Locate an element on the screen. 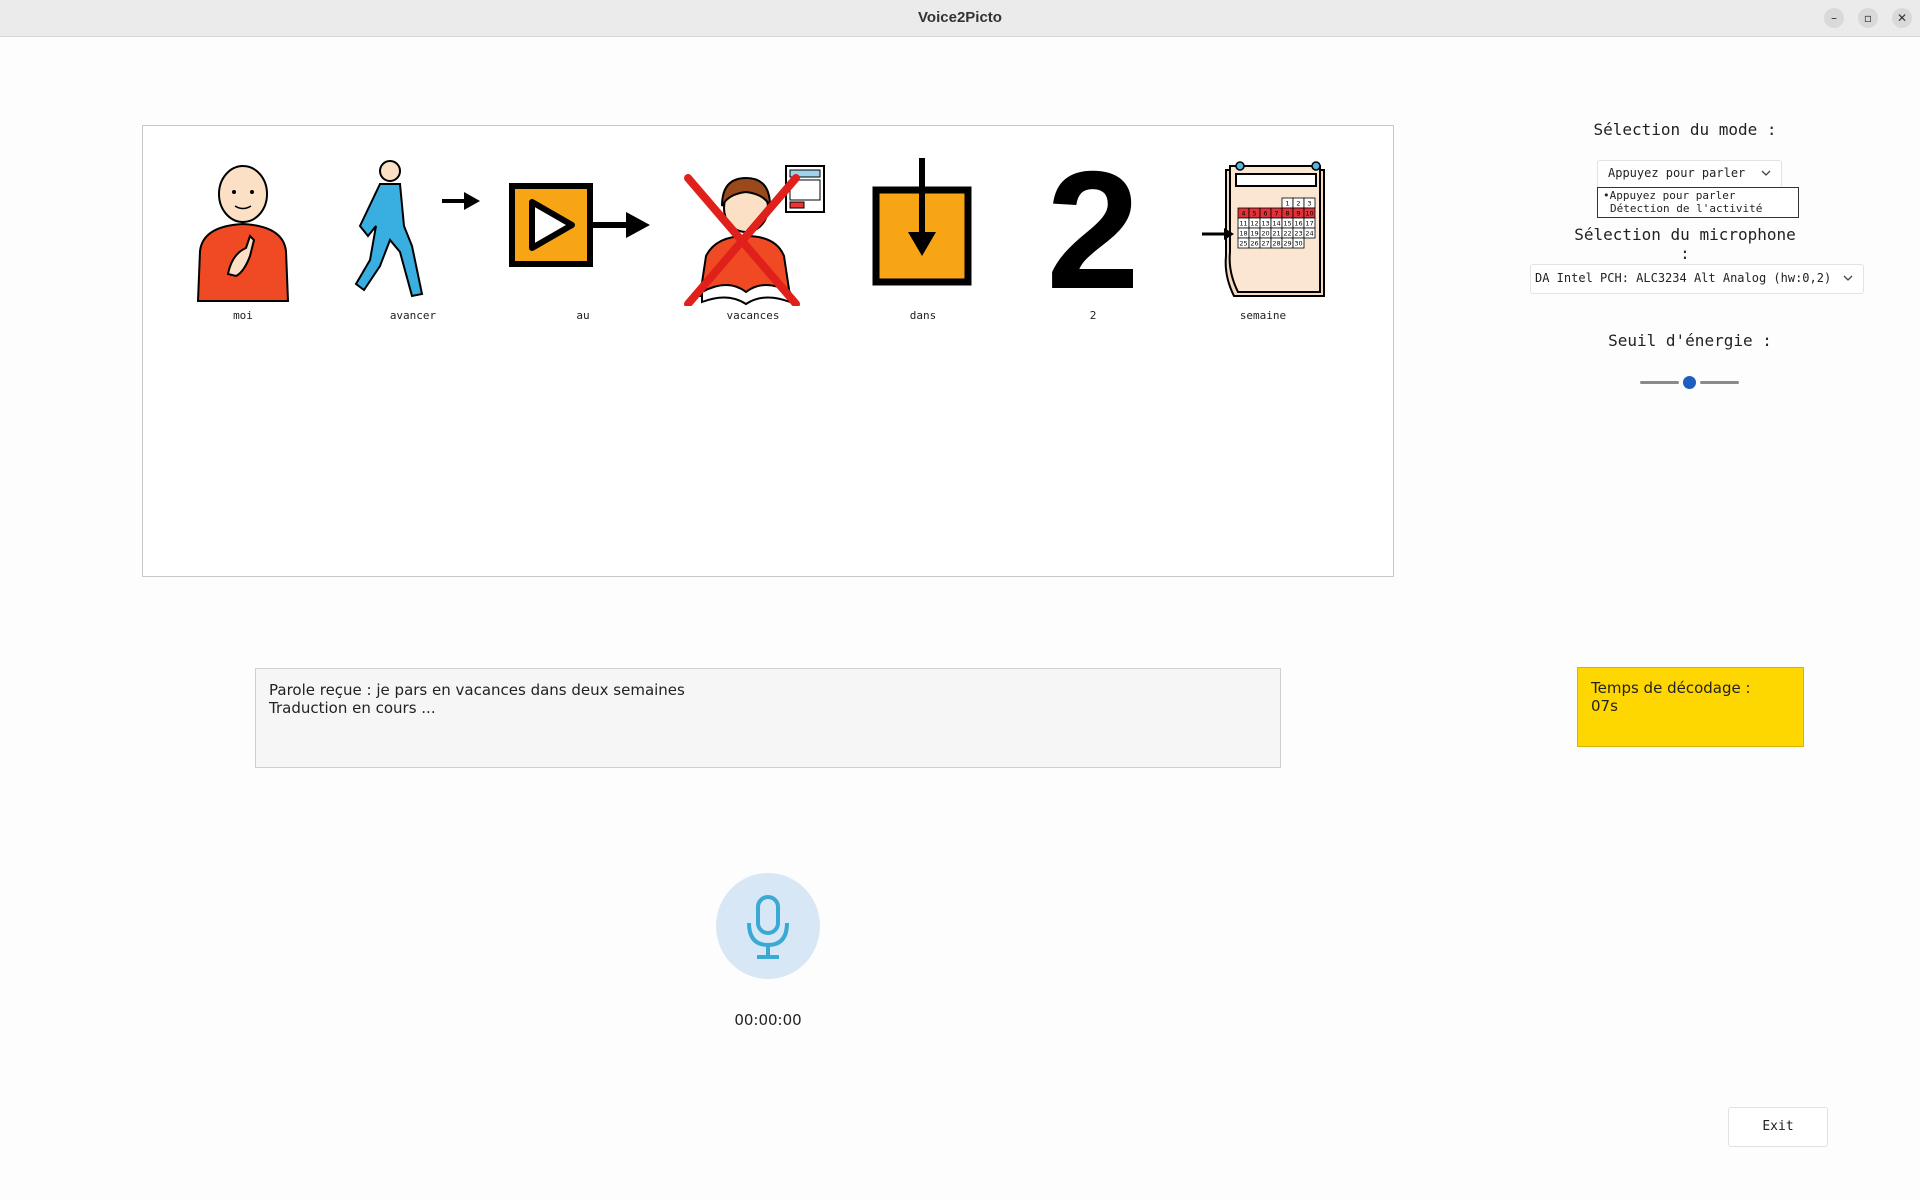  pictogram-label: vacances is located at coordinates (753, 315).